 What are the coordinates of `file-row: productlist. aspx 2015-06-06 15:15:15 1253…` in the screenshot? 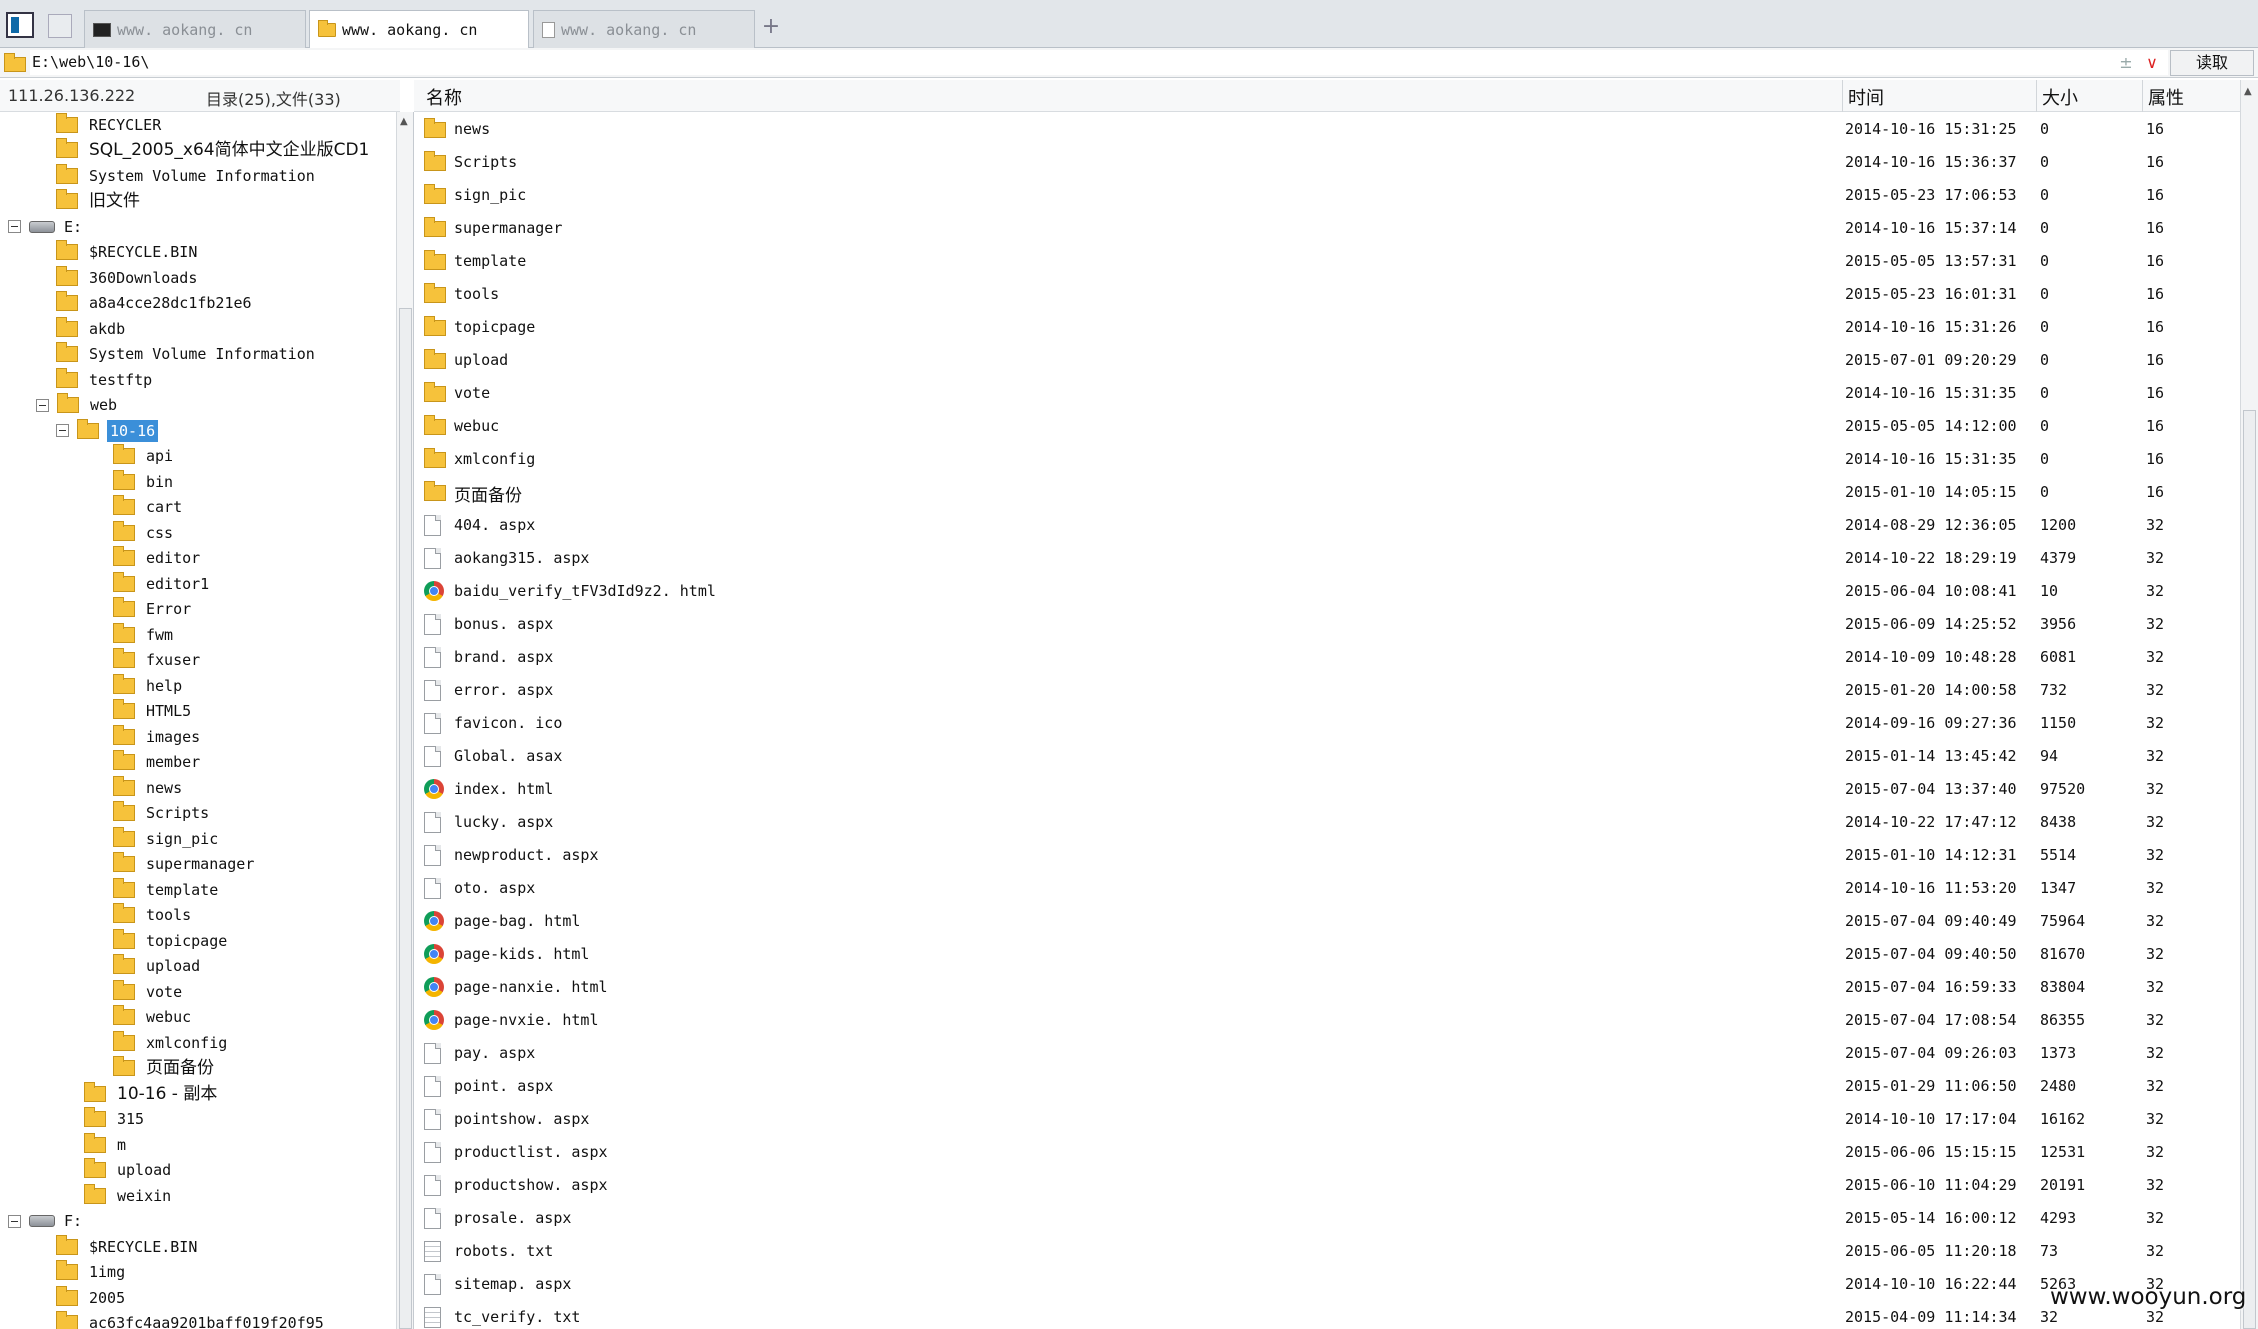 It's located at (1327, 1151).